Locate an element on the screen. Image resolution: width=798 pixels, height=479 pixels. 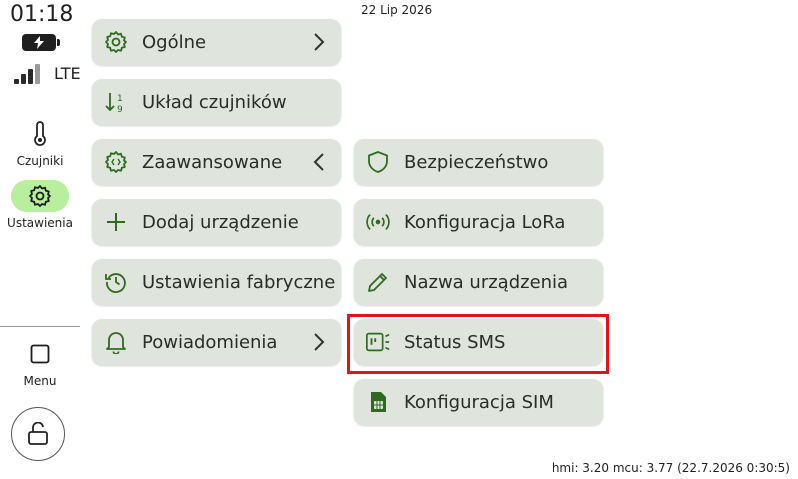
nav-item-sensors: Czujniki is located at coordinates (40, 143).